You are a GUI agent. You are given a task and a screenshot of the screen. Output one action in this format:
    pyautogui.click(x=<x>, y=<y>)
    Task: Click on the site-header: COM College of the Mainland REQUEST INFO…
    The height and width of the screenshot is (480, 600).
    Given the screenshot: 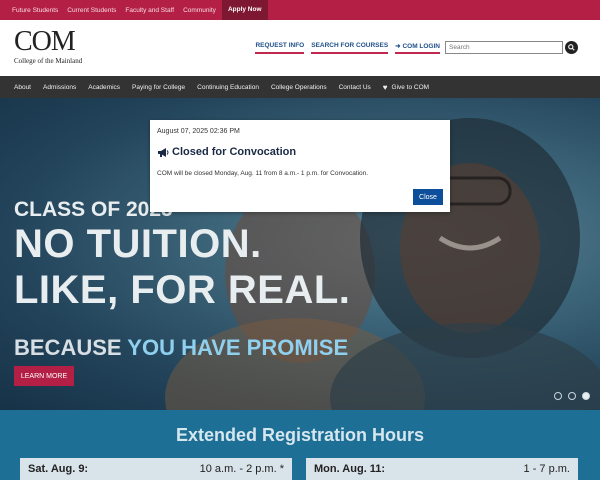 What is the action you would take?
    pyautogui.click(x=300, y=48)
    